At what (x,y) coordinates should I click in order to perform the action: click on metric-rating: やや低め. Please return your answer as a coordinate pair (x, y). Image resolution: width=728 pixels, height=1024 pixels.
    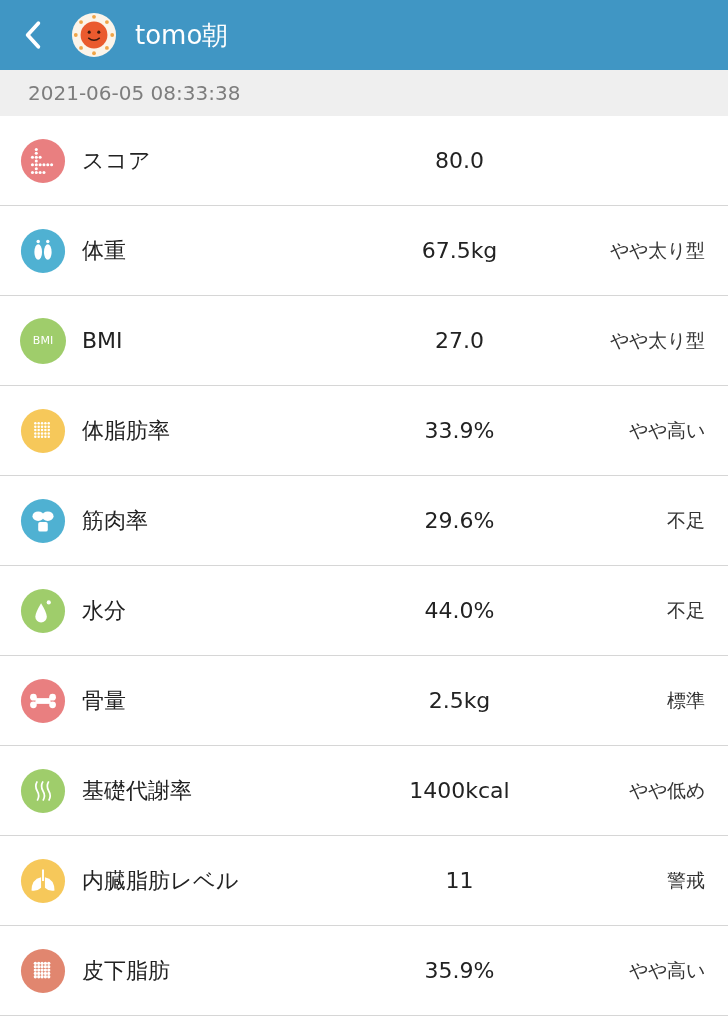
    Looking at the image, I should click on (667, 790).